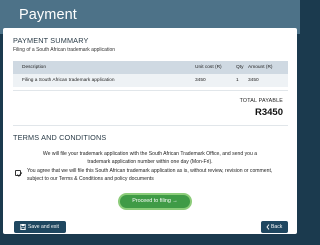 The image size is (320, 245). What do you see at coordinates (43, 227) in the screenshot?
I see `save-and-exit-label: Save and exit` at bounding box center [43, 227].